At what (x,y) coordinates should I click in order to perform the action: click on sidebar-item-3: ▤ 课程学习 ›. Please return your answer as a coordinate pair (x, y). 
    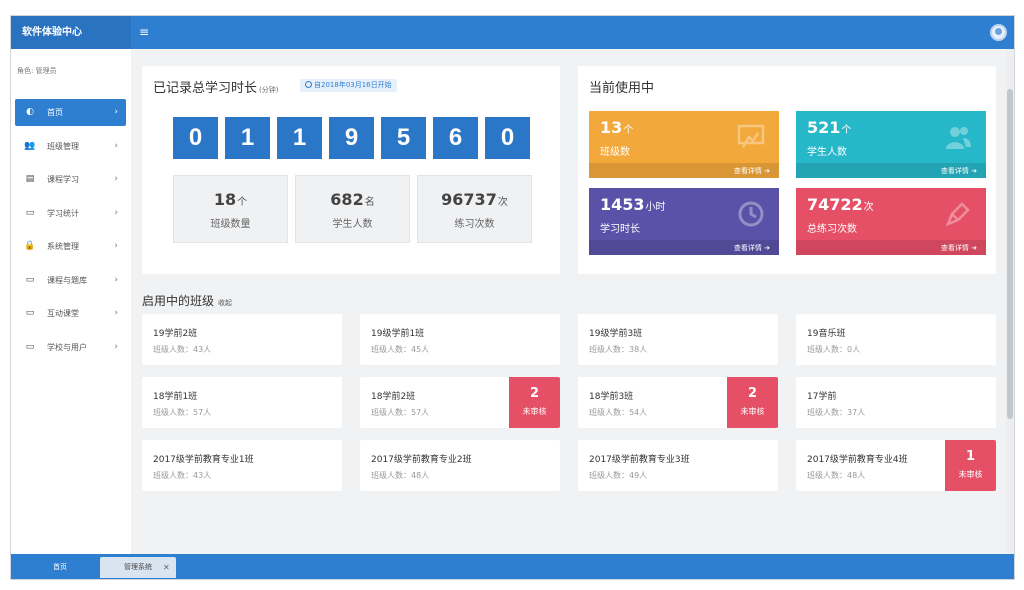
    Looking at the image, I should click on (70, 179).